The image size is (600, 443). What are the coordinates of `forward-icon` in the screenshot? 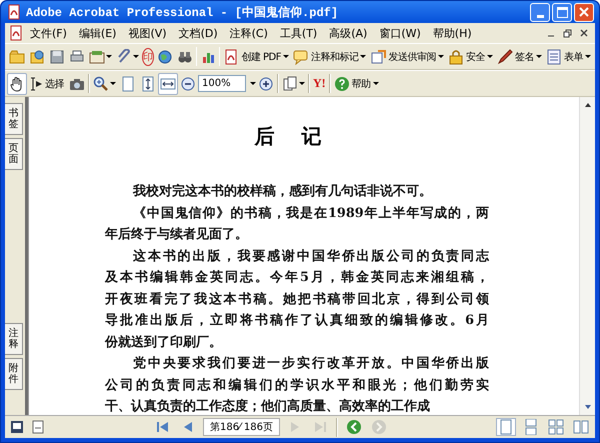 It's located at (379, 427).